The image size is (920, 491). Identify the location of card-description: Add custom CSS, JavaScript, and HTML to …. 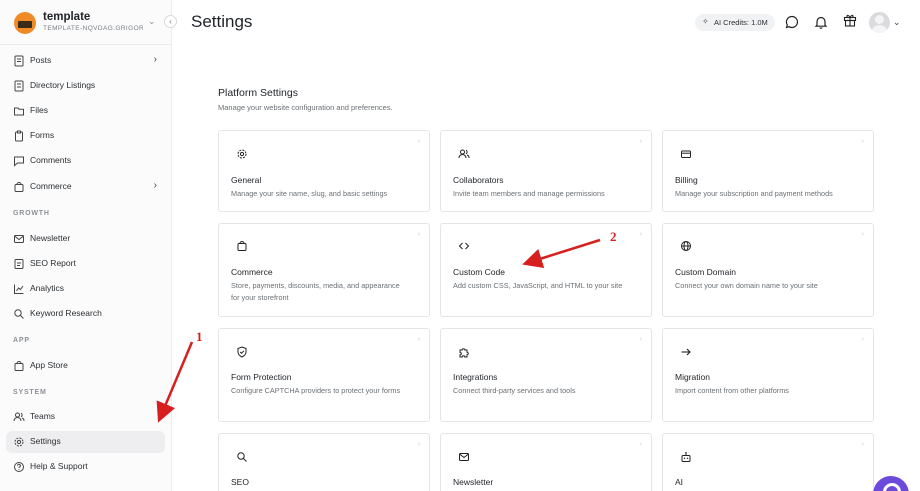
(538, 285).